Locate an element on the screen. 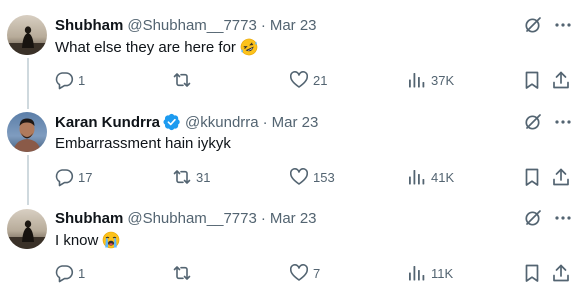 This screenshot has height=287, width=582. author-name: Karan Kundrra is located at coordinates (107, 122).